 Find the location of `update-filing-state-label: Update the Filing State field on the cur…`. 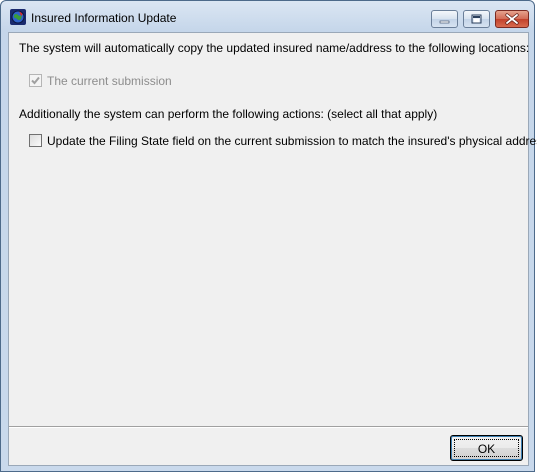

update-filing-state-label: Update the Filing State field on the cur… is located at coordinates (292, 141).